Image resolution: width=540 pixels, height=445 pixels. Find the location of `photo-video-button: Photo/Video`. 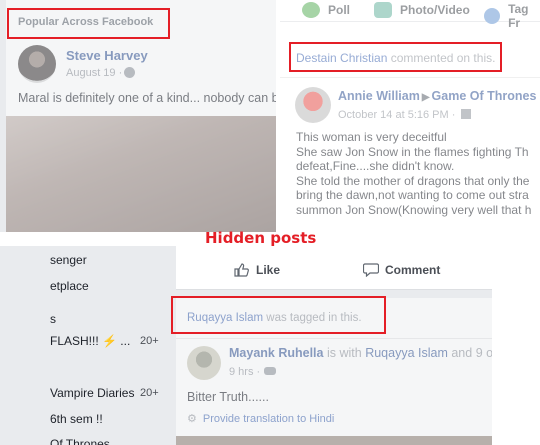

photo-video-button: Photo/Video is located at coordinates (422, 10).